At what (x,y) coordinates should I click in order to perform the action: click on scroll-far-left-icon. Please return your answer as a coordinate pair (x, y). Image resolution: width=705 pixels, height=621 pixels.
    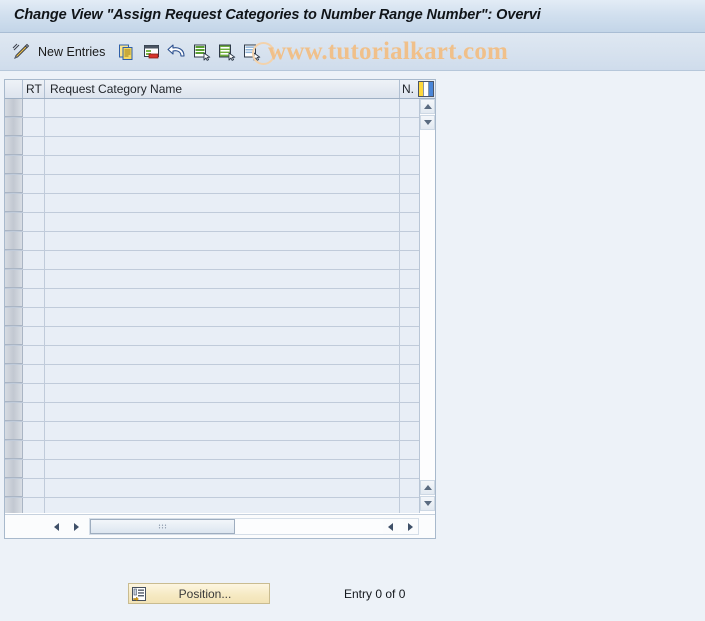
    Looking at the image, I should click on (390, 526).